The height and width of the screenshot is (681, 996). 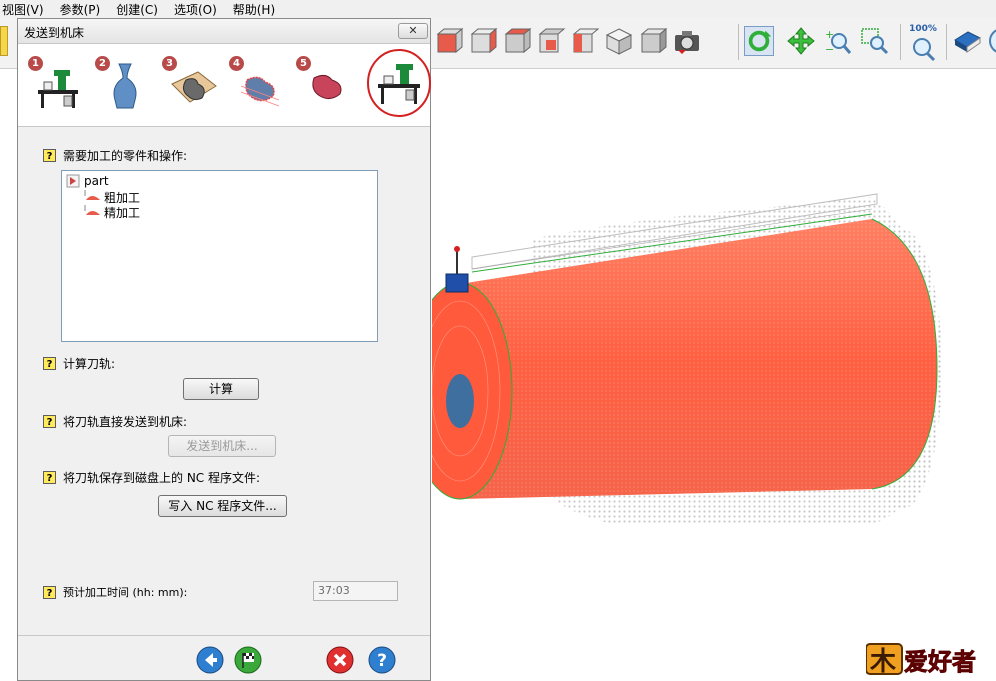 What do you see at coordinates (219, 256) in the screenshot?
I see `parts-operations-tree: part 粗加工 精加工` at bounding box center [219, 256].